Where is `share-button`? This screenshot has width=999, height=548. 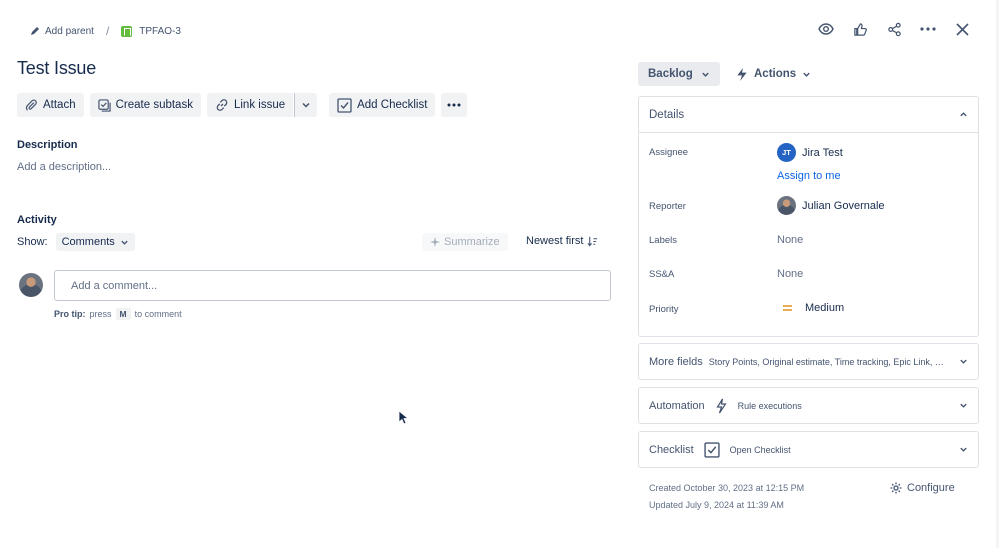 share-button is located at coordinates (894, 29).